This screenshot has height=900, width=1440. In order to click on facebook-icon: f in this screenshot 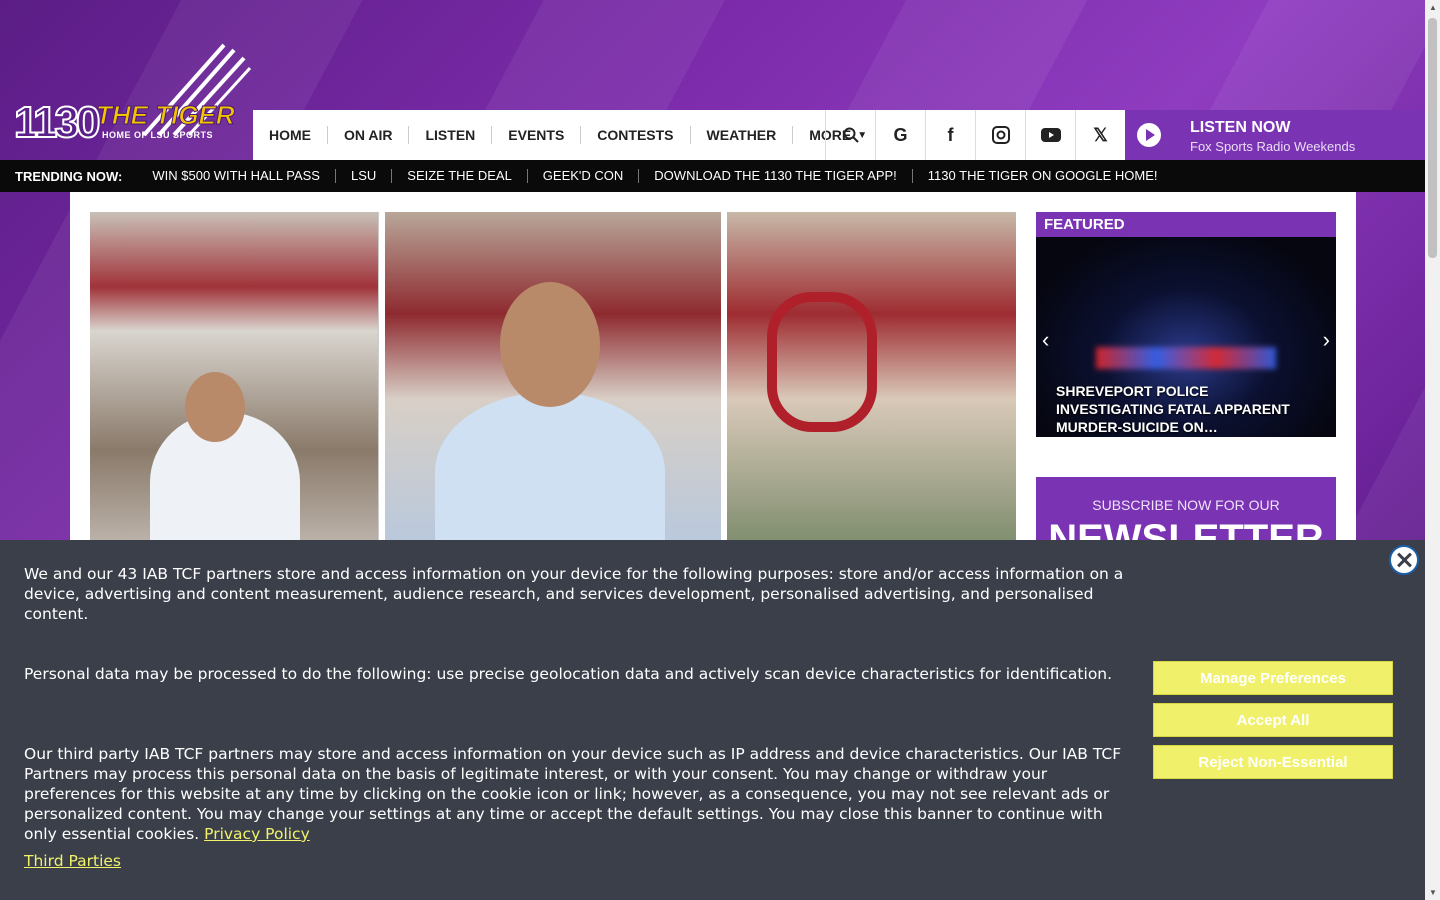, I will do `click(950, 135)`.